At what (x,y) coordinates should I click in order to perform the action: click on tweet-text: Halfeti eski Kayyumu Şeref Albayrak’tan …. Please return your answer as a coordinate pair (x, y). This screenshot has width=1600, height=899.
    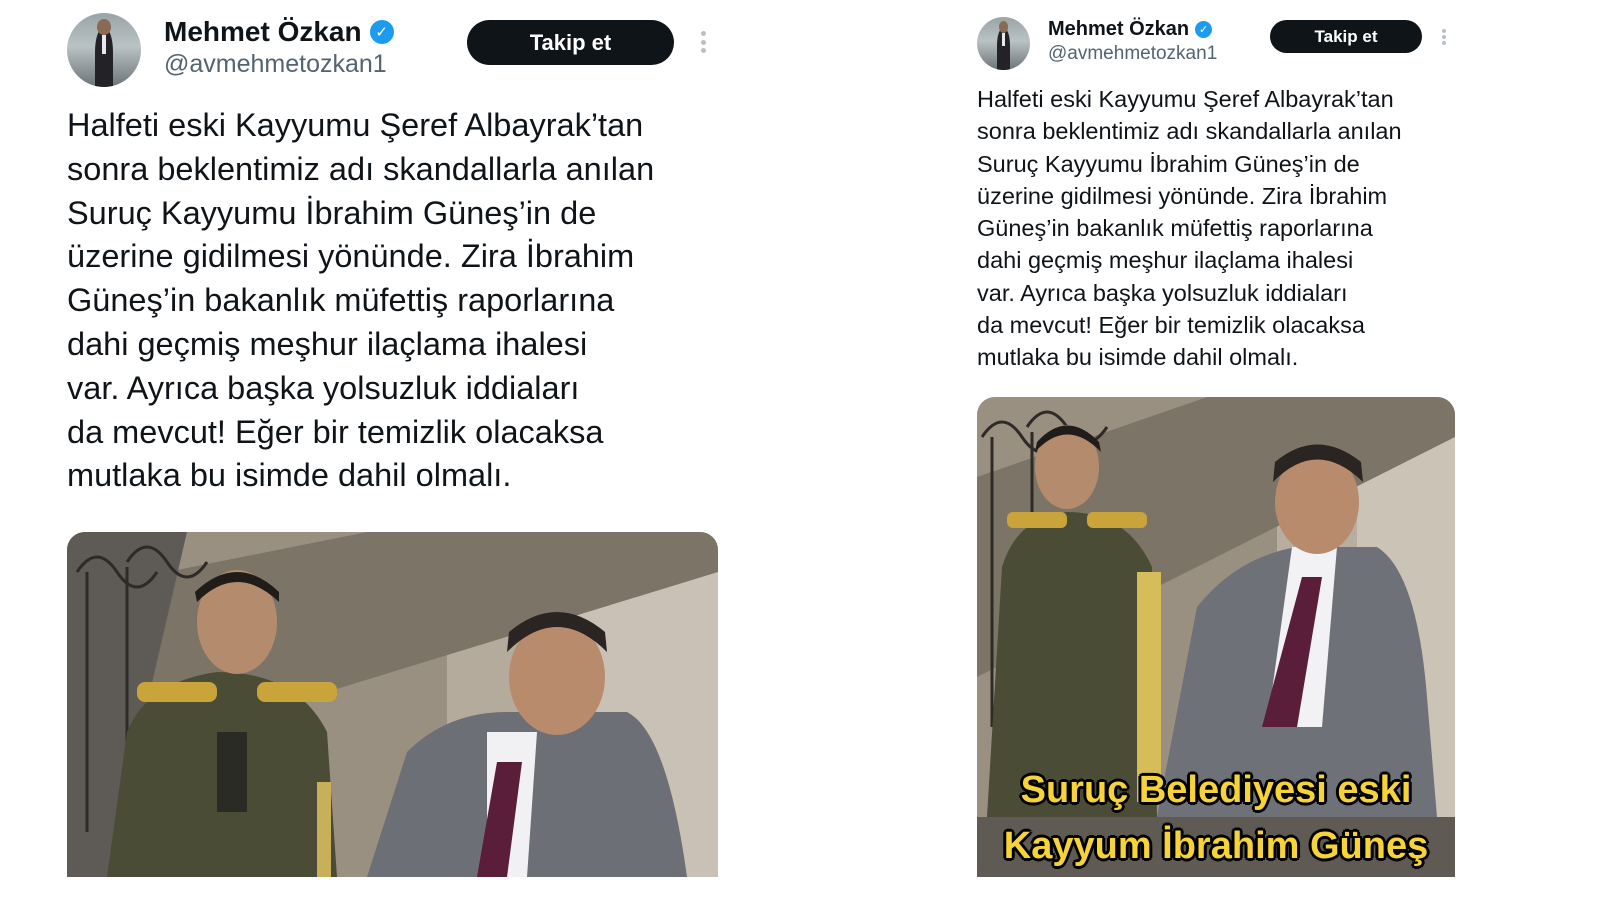
    Looking at the image, I should click on (1189, 228).